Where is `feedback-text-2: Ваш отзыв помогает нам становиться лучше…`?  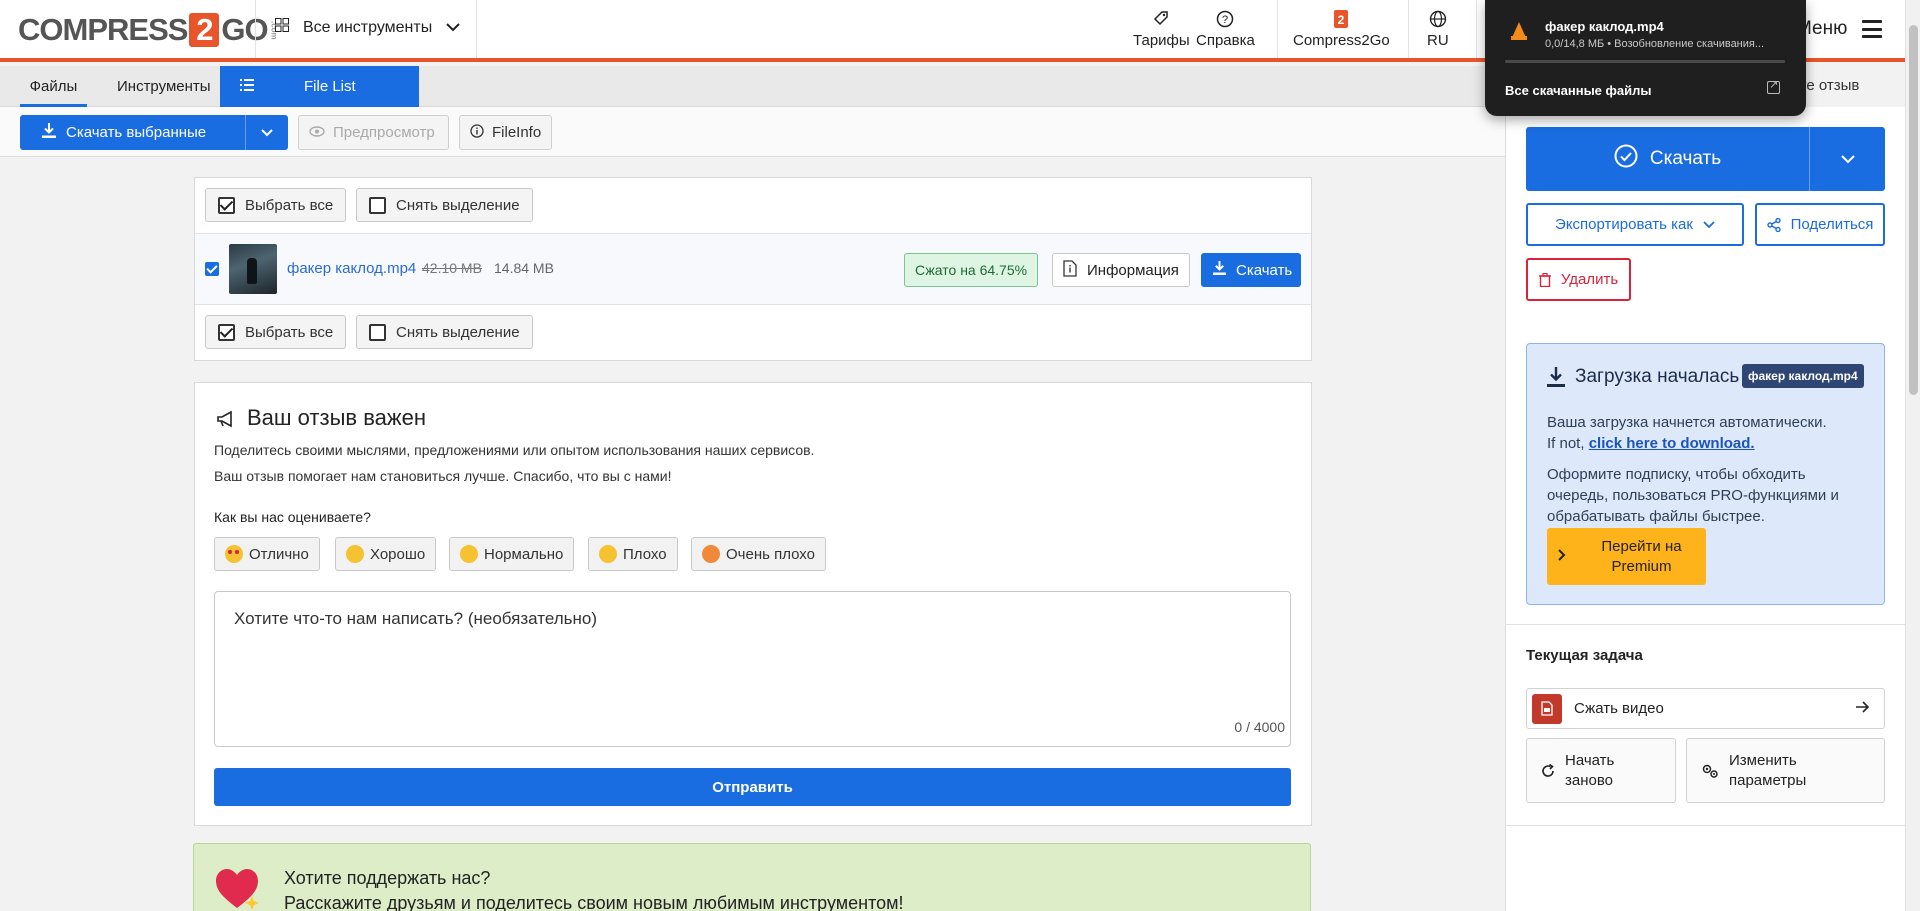
feedback-text-2: Ваш отзыв помогает нам становиться лучше… is located at coordinates (443, 476).